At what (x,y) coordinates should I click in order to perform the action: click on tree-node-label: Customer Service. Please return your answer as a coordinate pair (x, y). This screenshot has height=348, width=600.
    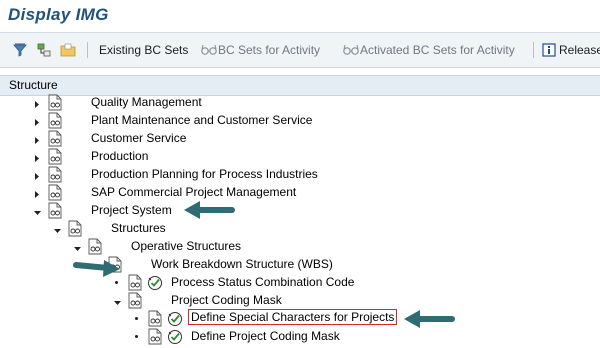
    Looking at the image, I should click on (138, 138).